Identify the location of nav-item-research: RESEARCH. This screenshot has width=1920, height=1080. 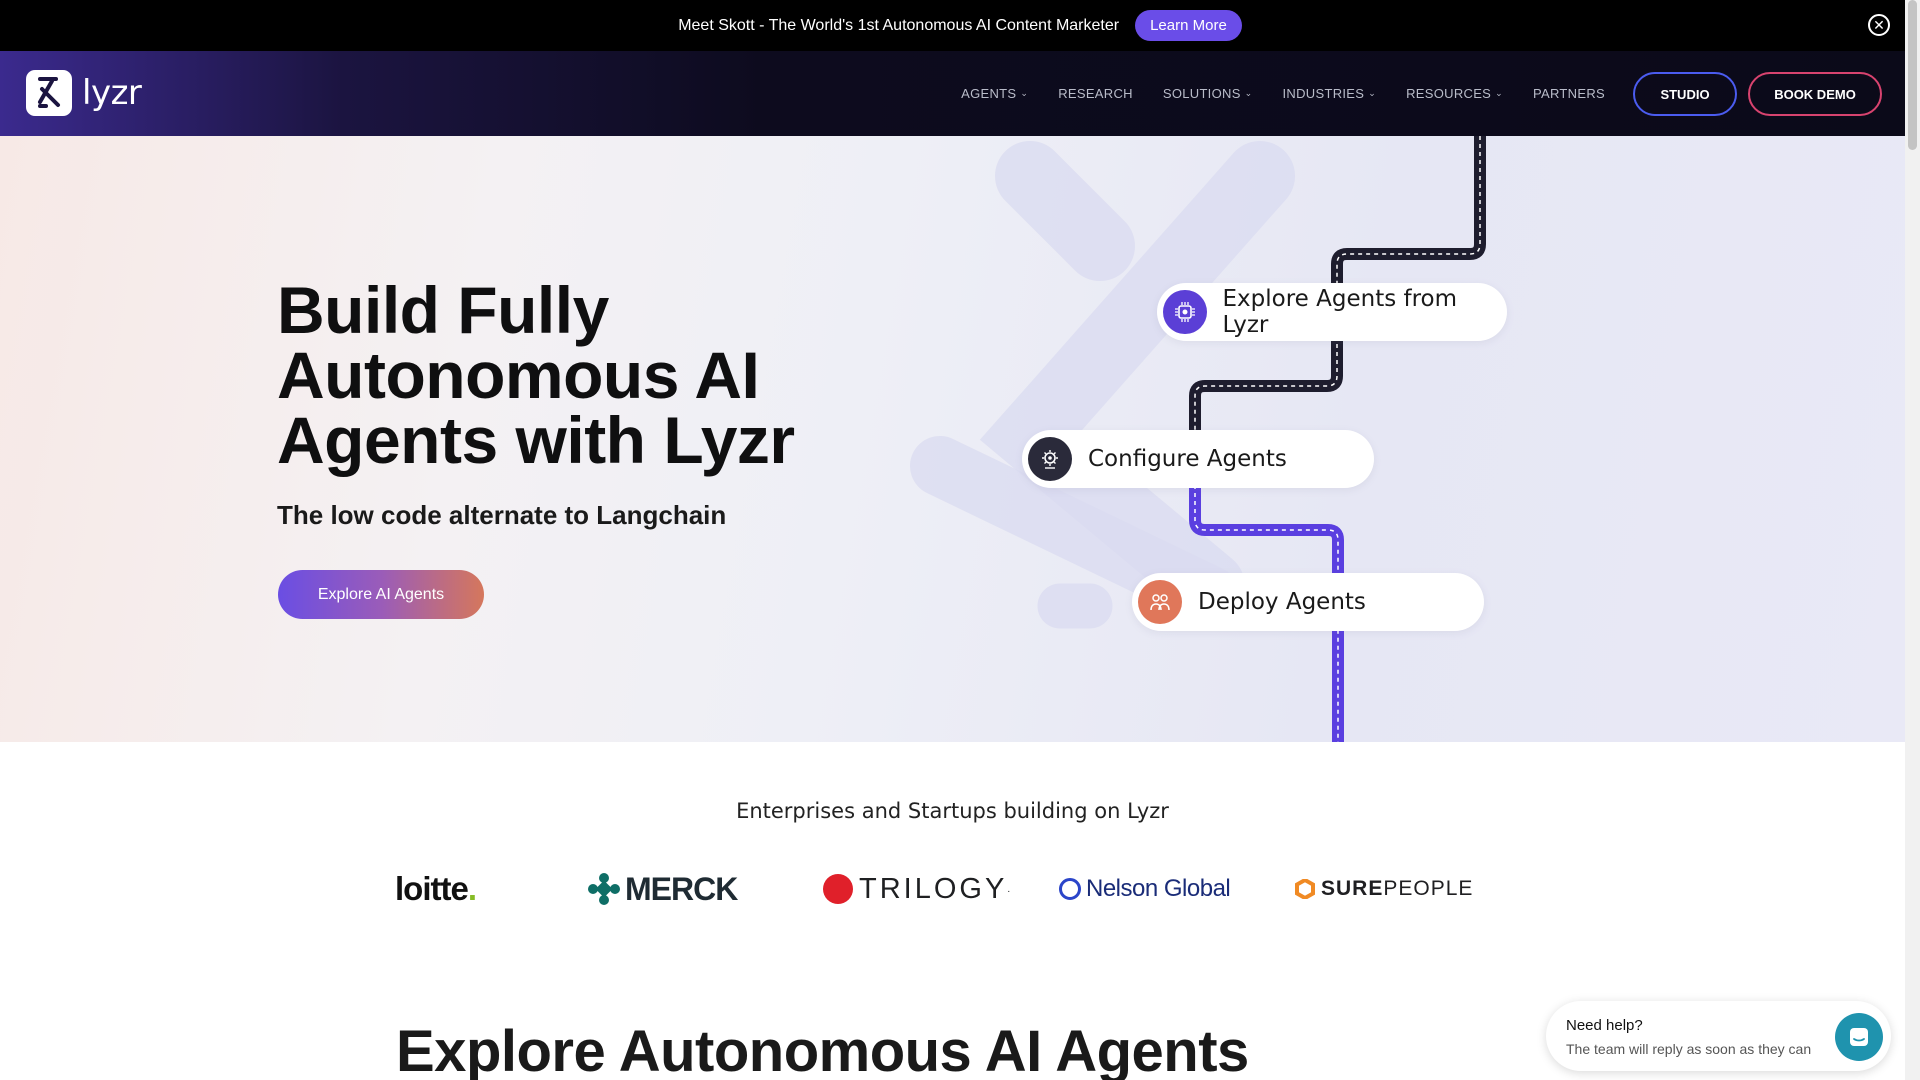
(1095, 93).